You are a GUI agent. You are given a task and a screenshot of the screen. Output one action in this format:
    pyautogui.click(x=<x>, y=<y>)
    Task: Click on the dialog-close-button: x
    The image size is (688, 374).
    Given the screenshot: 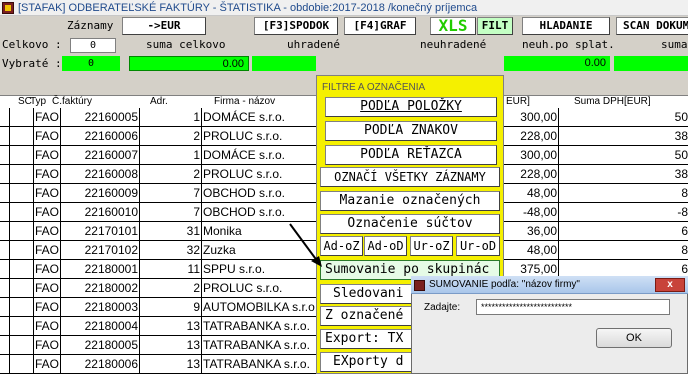 What is the action you would take?
    pyautogui.click(x=670, y=285)
    